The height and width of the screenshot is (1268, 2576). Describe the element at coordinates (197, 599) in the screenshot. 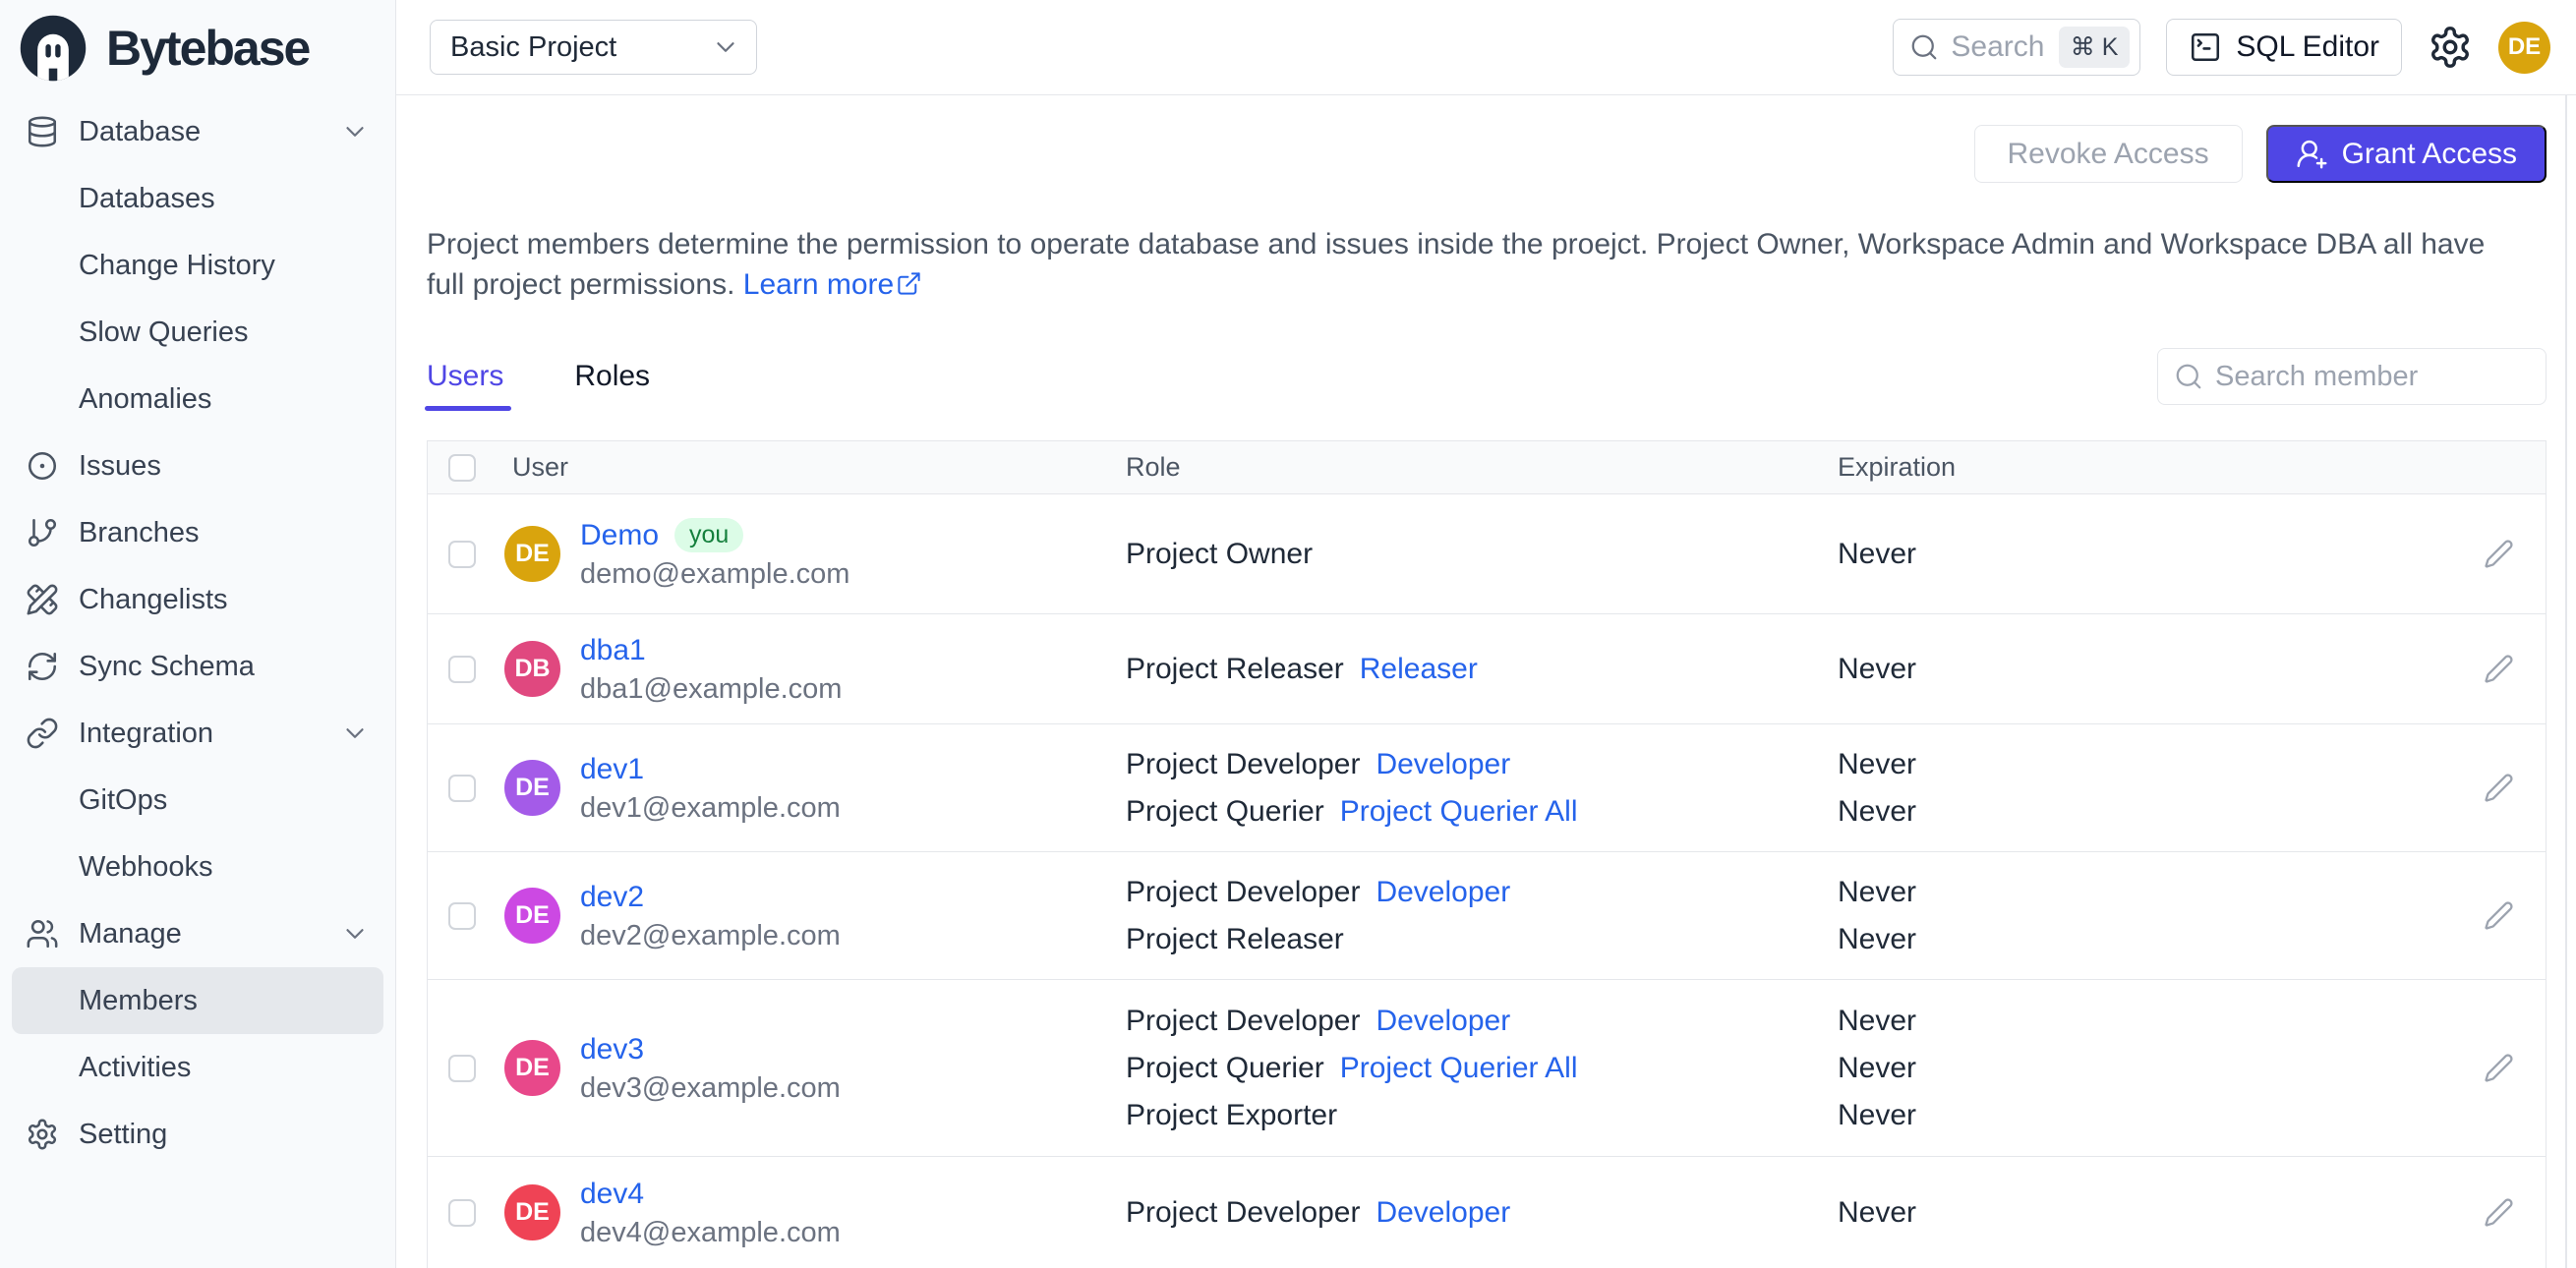

I see `sidebar-item-changelists: Changelists` at that location.